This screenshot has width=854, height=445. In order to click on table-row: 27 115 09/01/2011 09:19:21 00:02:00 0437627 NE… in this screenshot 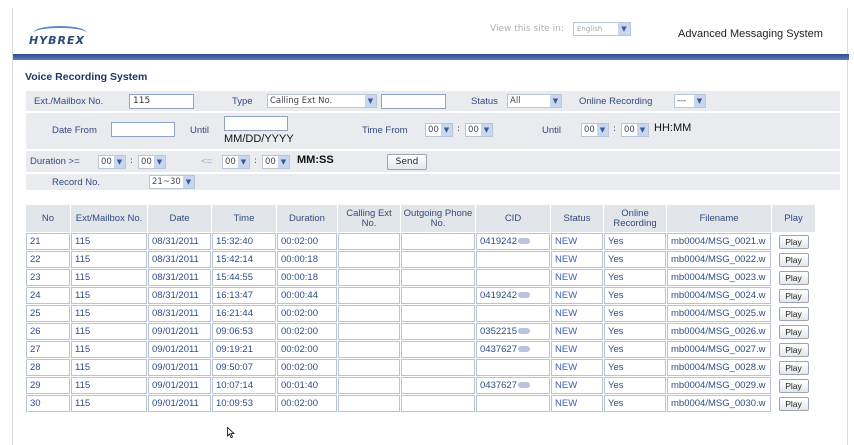, I will do `click(420, 349)`.